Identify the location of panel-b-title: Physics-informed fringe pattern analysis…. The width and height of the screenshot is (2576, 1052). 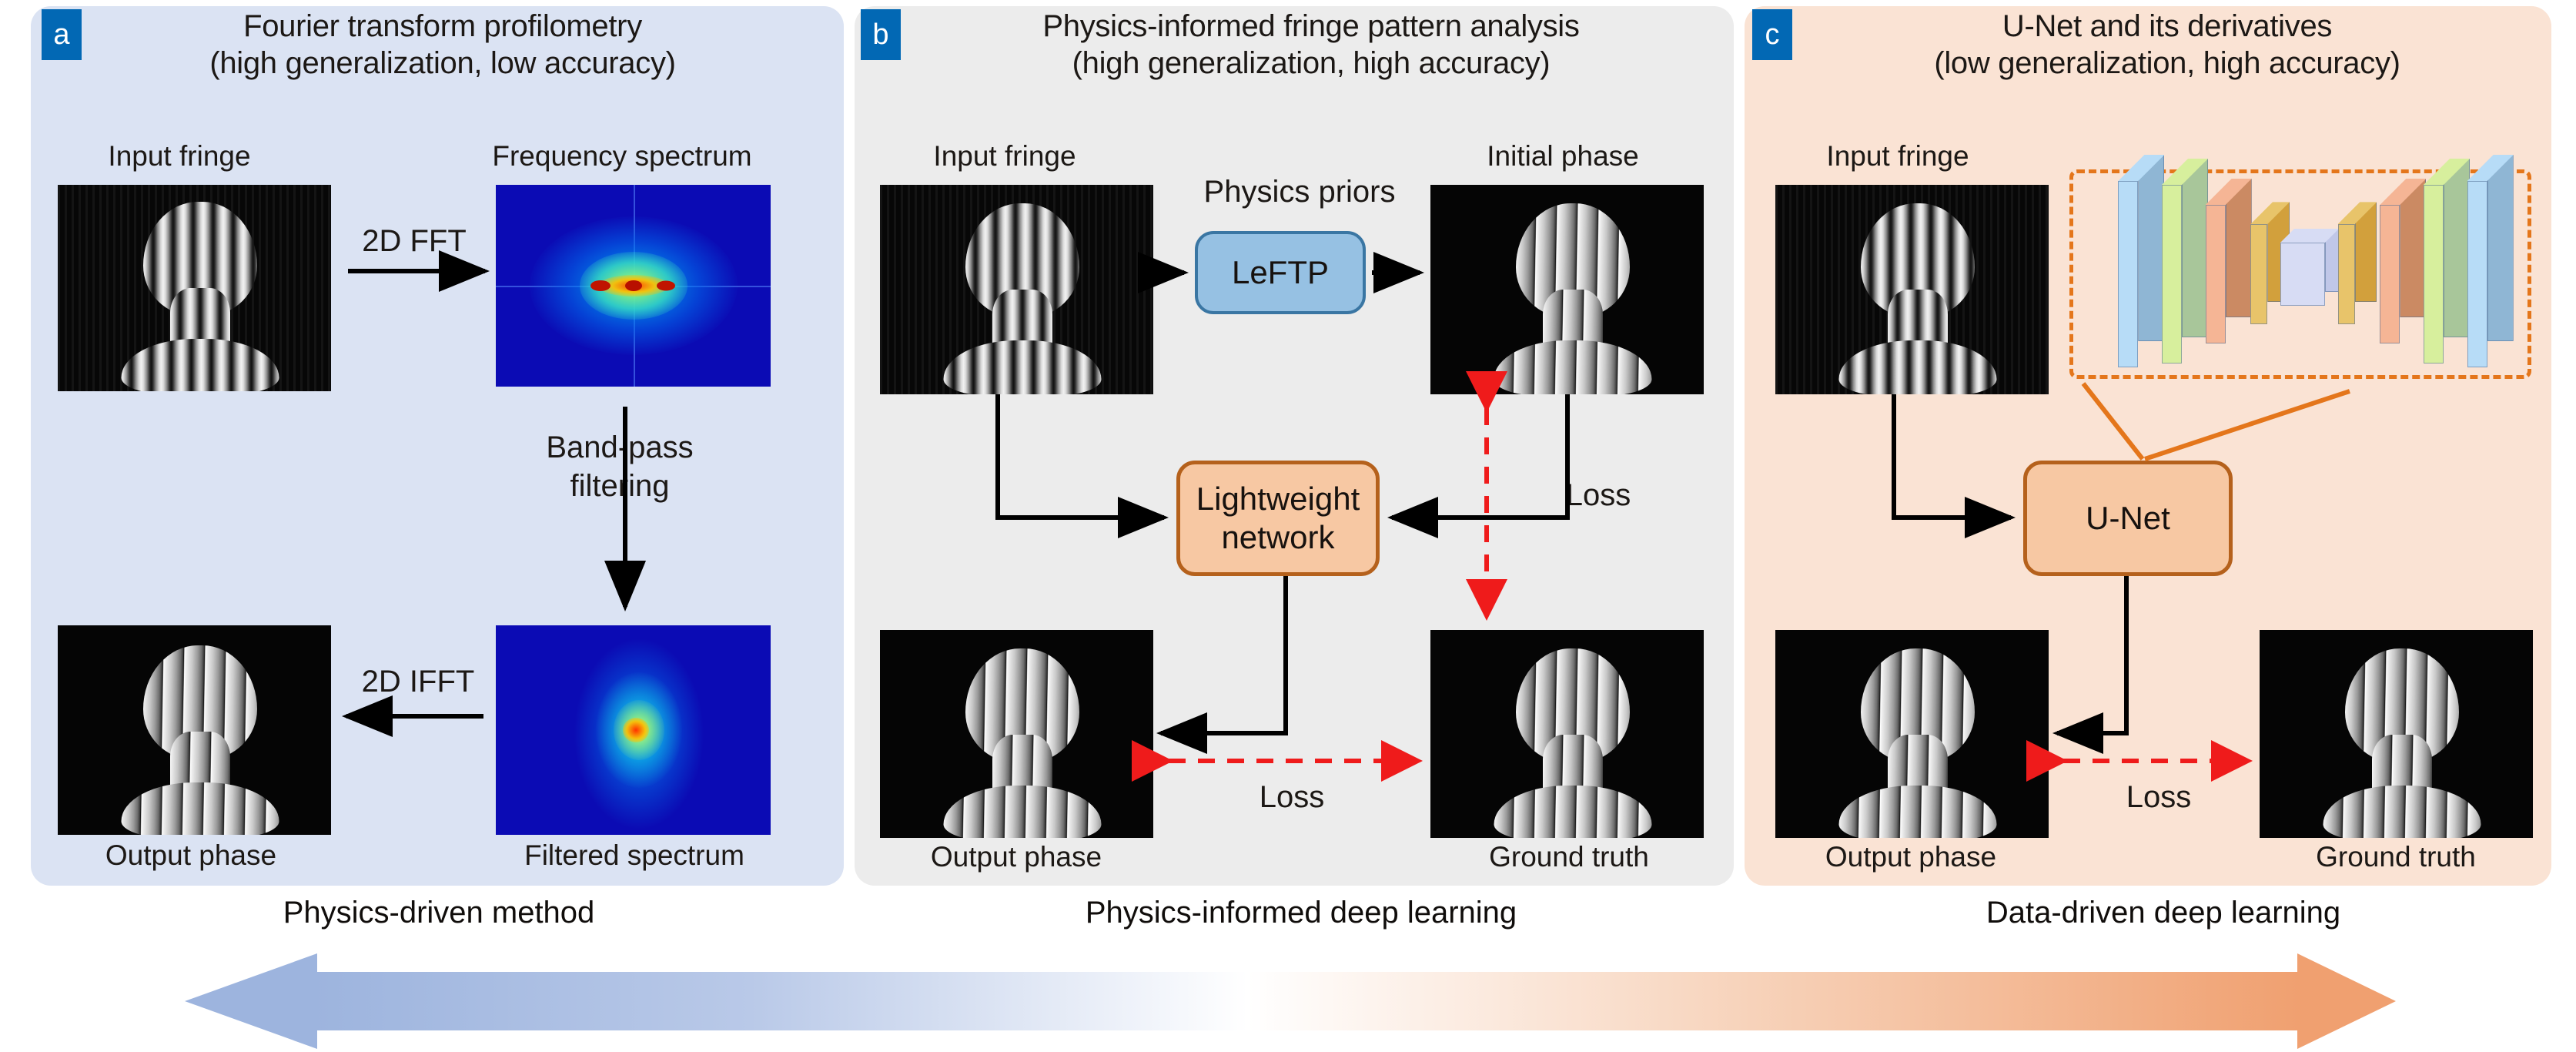
(1311, 45).